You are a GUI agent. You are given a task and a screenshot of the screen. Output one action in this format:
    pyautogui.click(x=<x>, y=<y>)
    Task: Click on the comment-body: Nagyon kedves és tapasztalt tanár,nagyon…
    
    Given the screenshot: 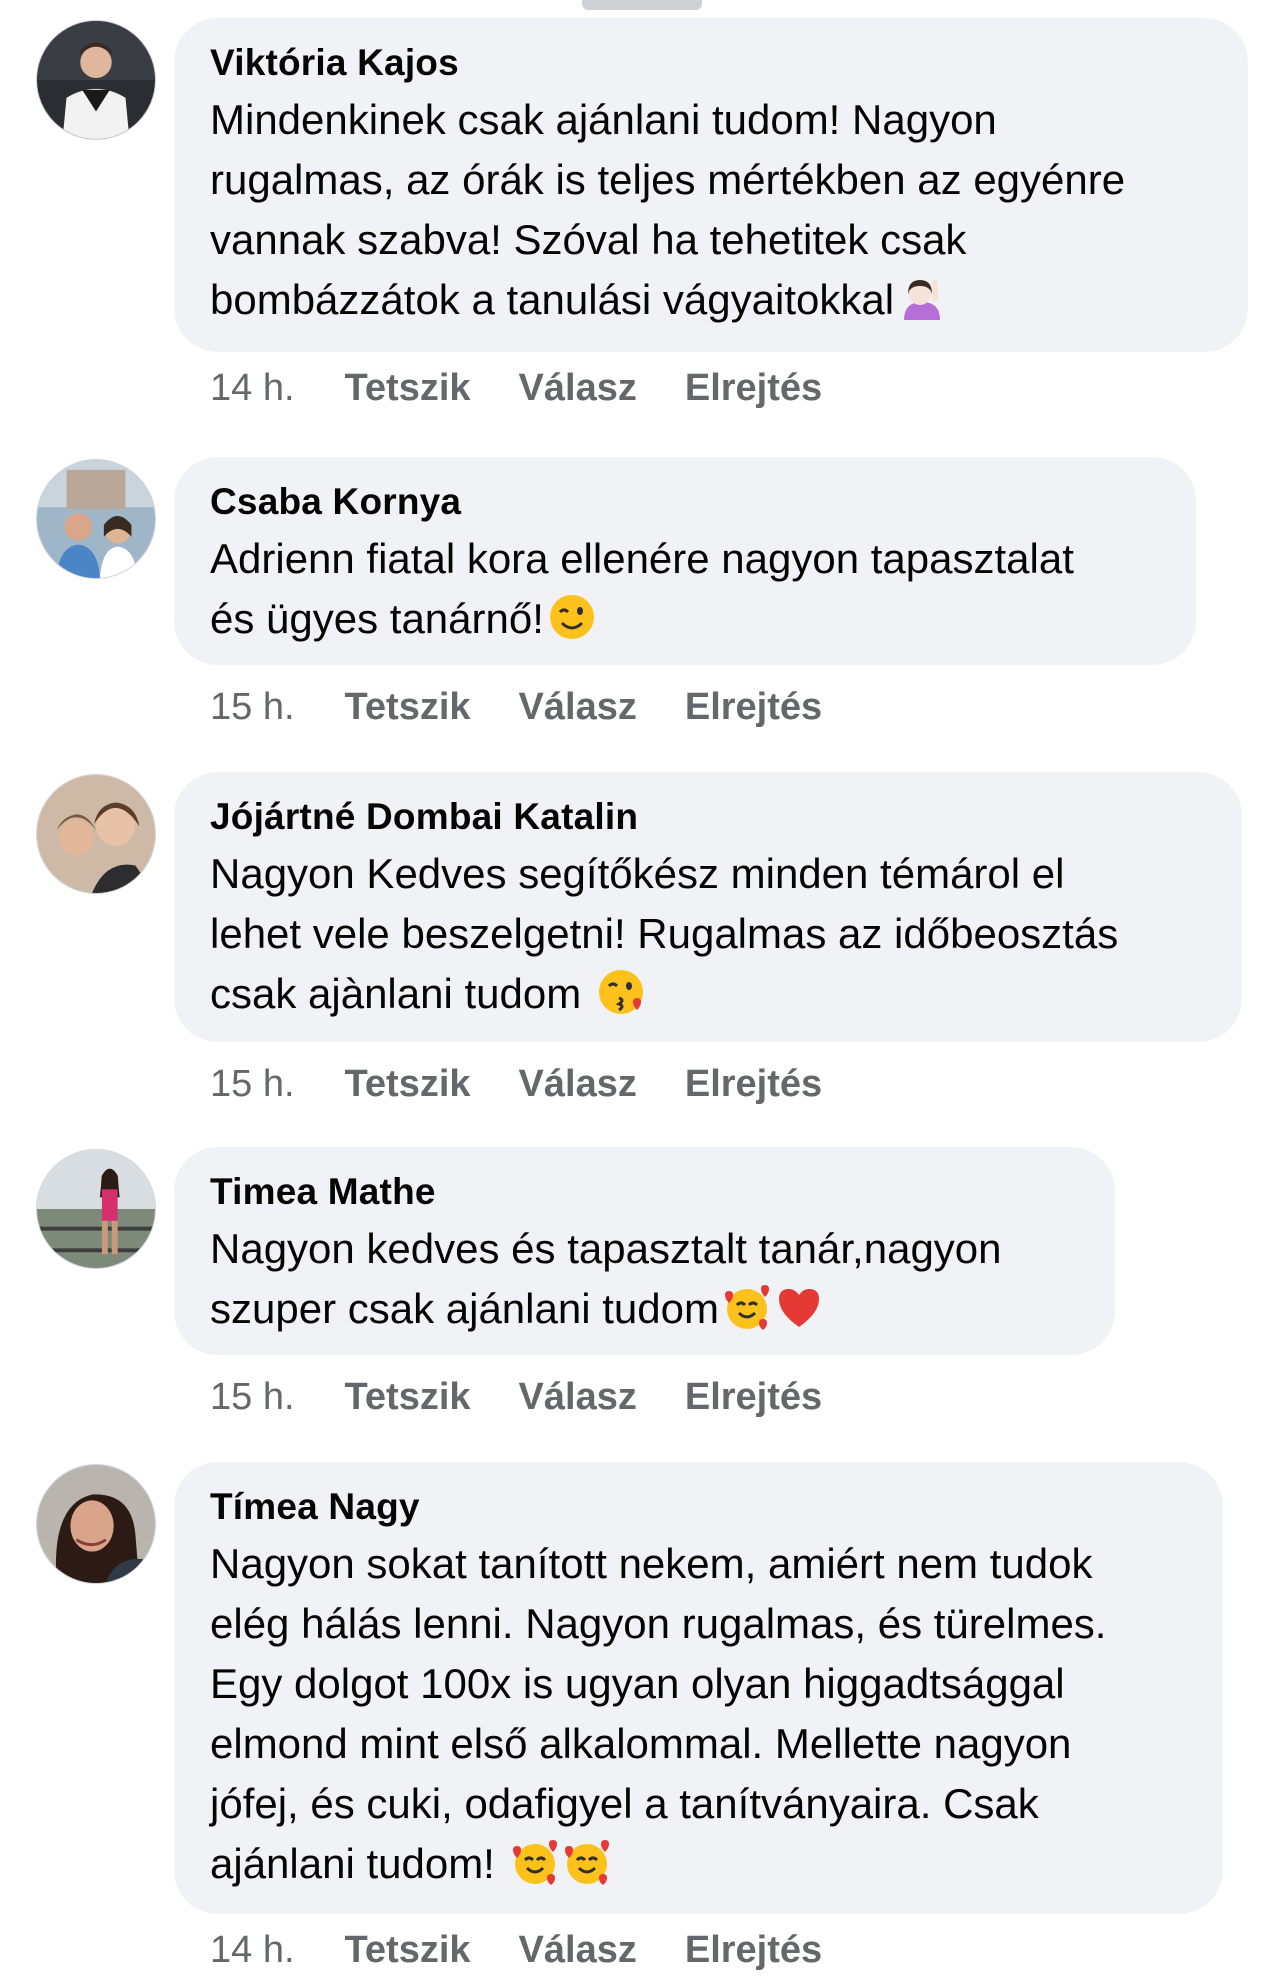 What is the action you would take?
    pyautogui.click(x=606, y=1278)
    